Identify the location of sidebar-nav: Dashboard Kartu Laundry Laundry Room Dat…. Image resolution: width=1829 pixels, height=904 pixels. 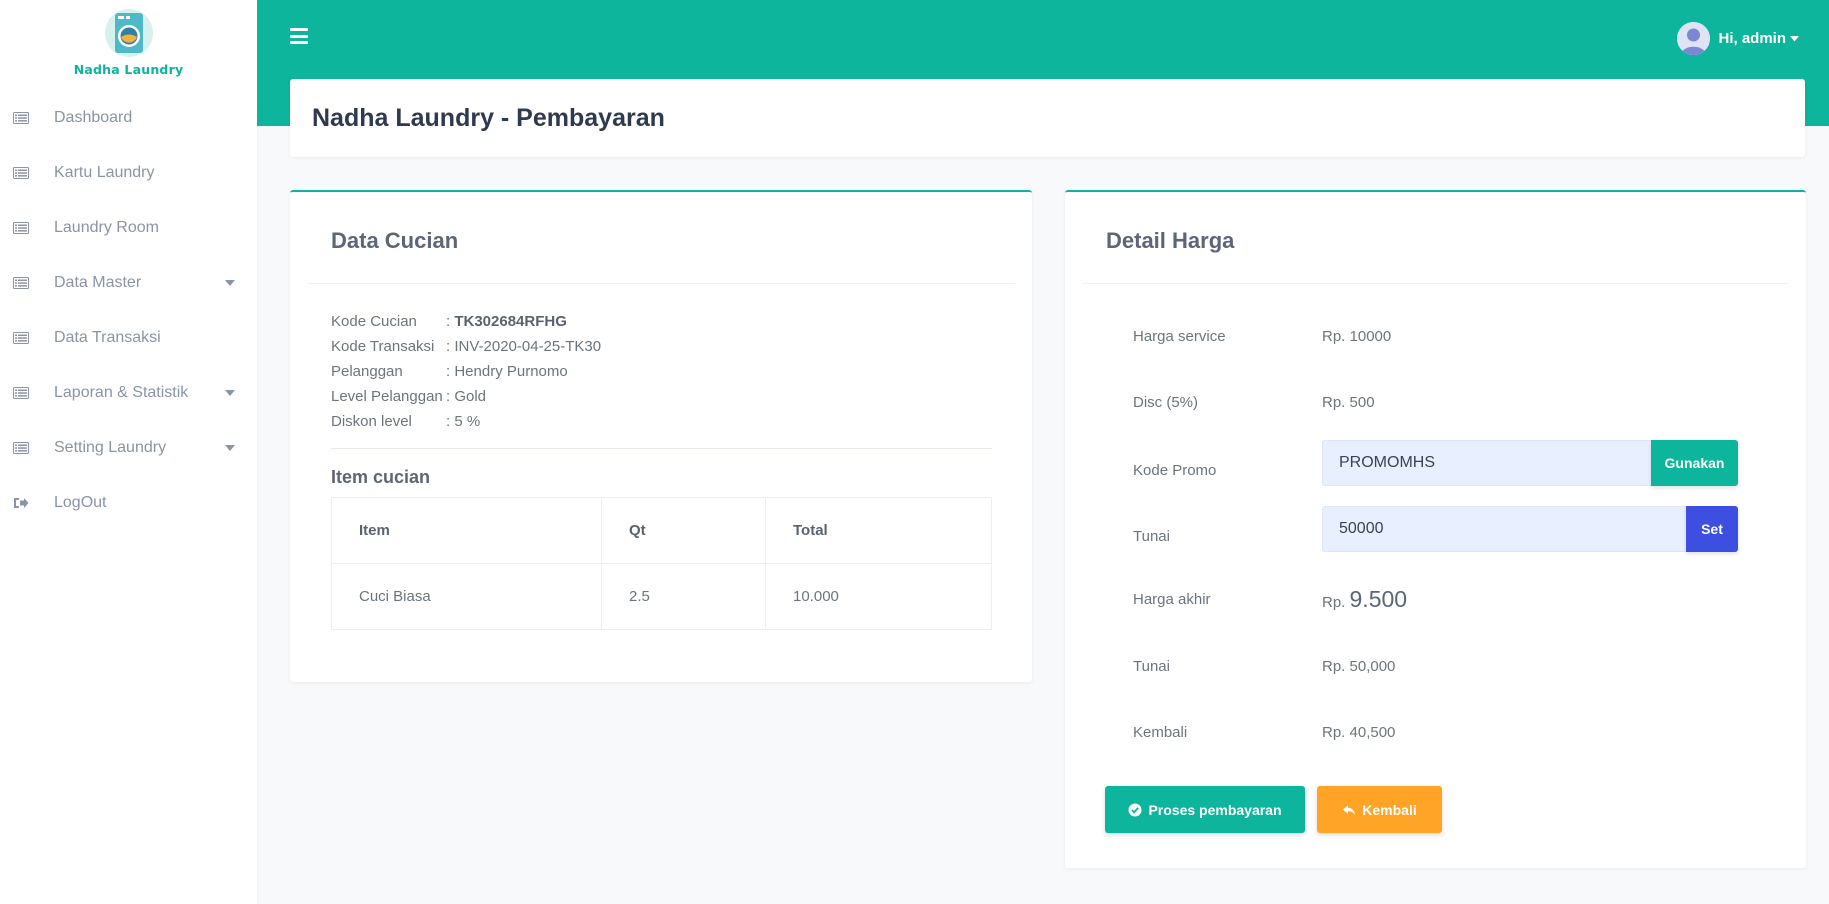
(128, 310).